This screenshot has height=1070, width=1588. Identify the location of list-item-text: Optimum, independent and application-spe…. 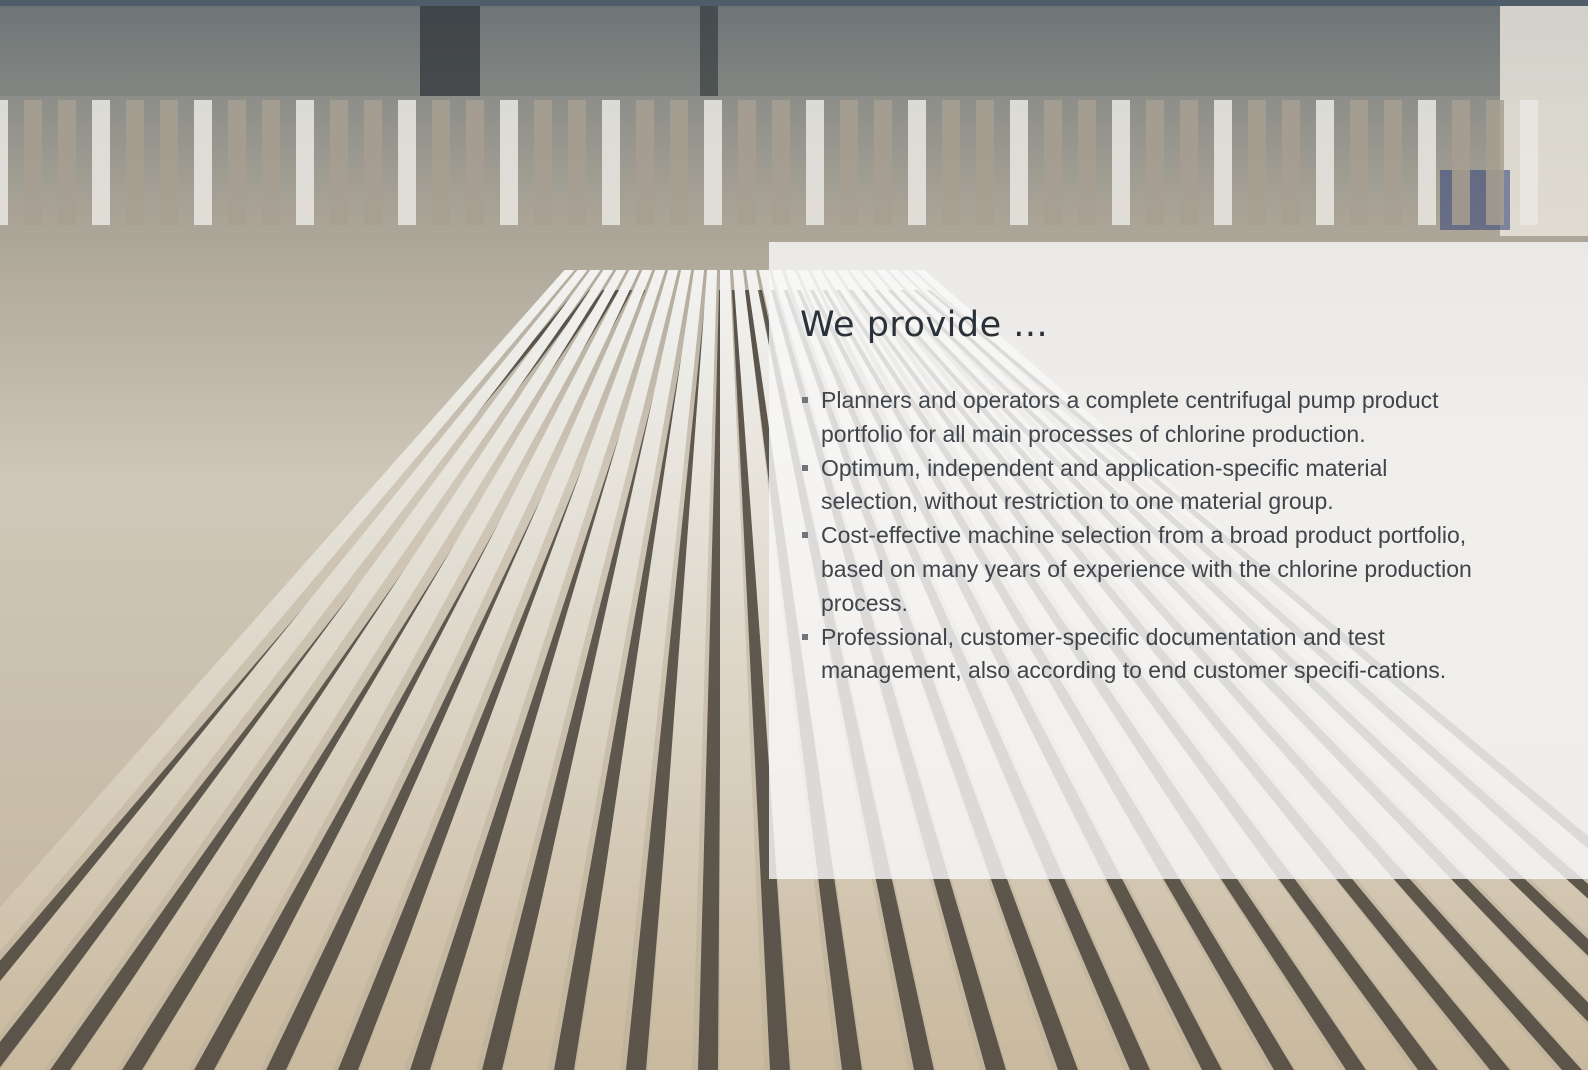
(1104, 484).